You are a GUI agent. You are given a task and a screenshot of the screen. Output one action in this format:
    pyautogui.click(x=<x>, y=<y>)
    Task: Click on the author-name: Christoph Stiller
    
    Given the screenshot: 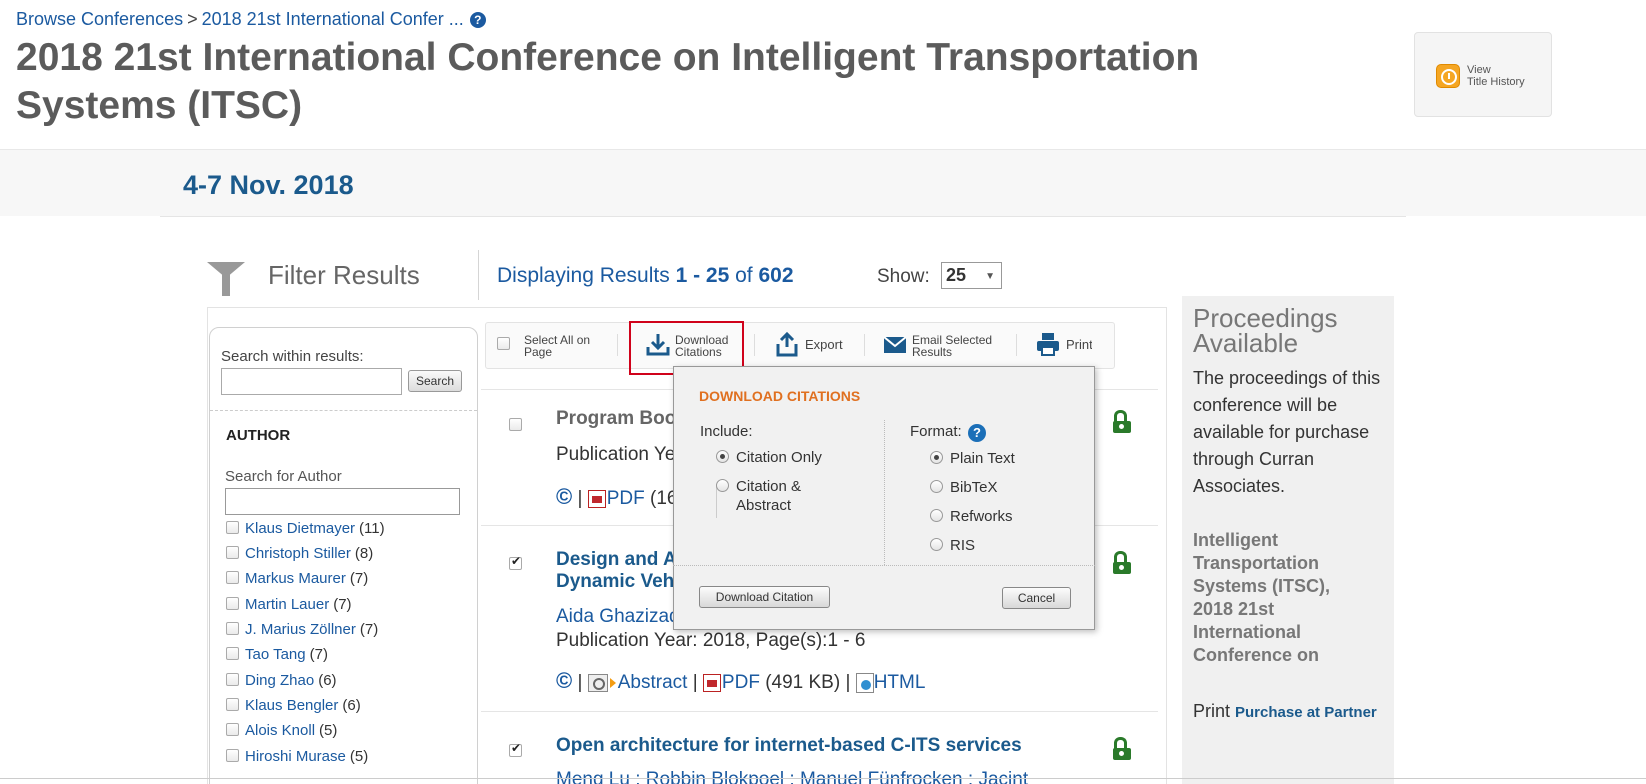 What is the action you would take?
    pyautogui.click(x=298, y=553)
    